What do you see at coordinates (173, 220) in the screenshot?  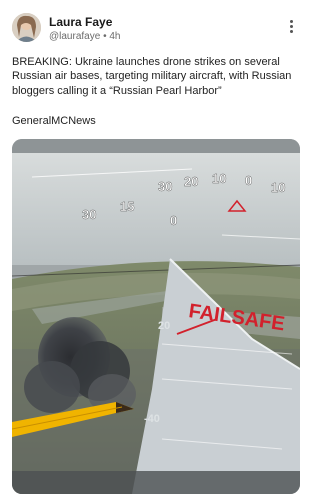 I see `hud-center-tick: 0` at bounding box center [173, 220].